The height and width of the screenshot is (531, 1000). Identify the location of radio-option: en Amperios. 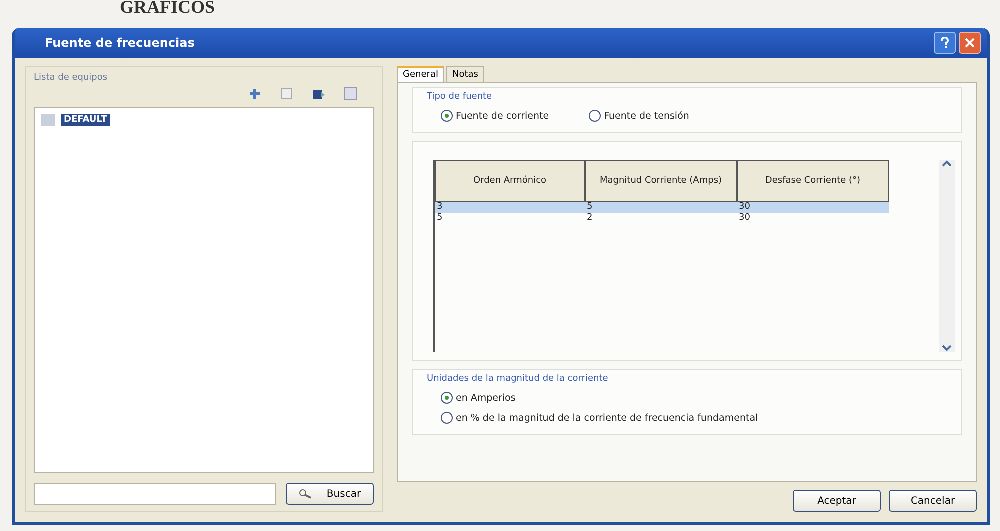
(694, 398).